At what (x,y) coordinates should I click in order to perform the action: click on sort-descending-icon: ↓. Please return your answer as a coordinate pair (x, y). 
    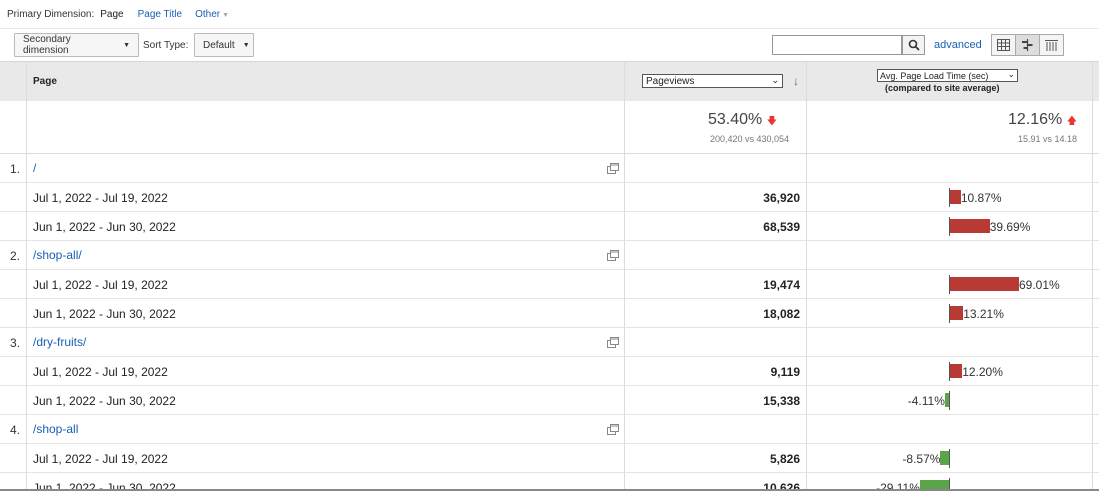
    Looking at the image, I should click on (796, 81).